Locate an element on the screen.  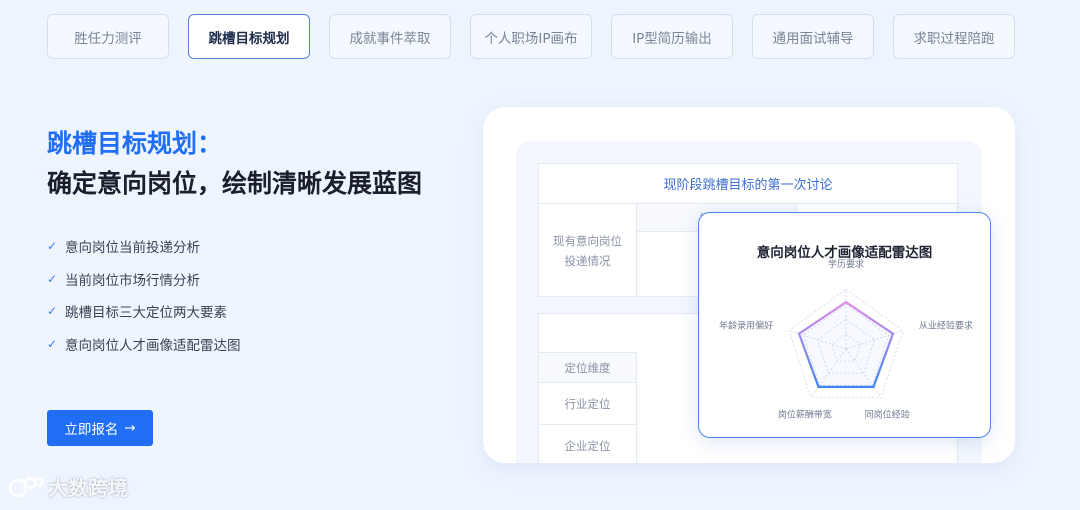
table-row: 行业定位 is located at coordinates (588, 403).